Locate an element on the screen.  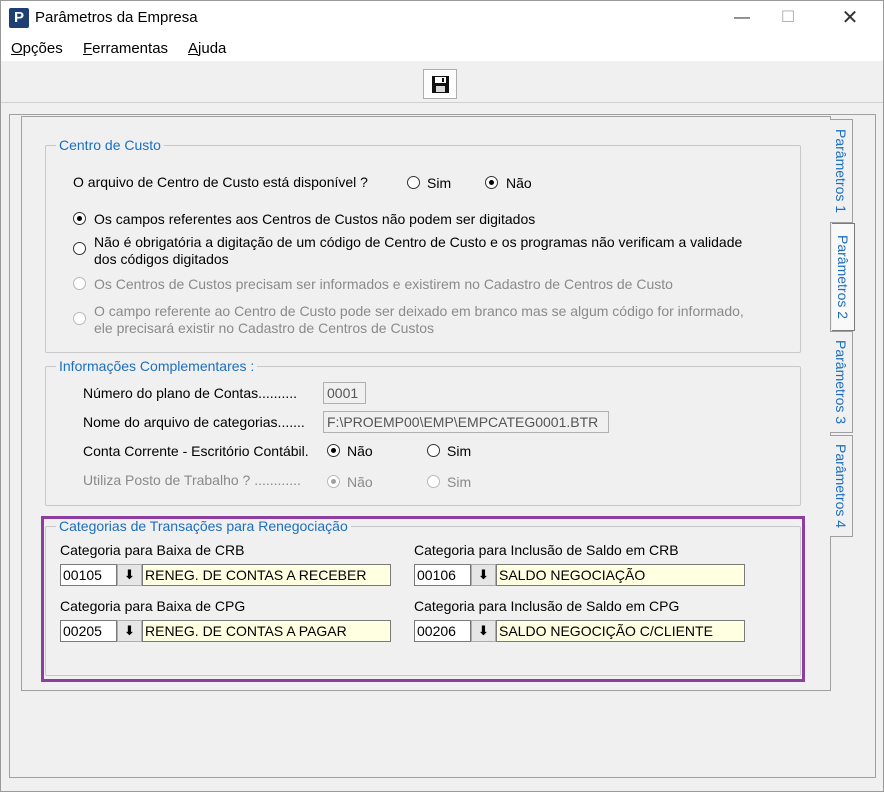
inclusao-crb-code-input: 00106 is located at coordinates (442, 575).